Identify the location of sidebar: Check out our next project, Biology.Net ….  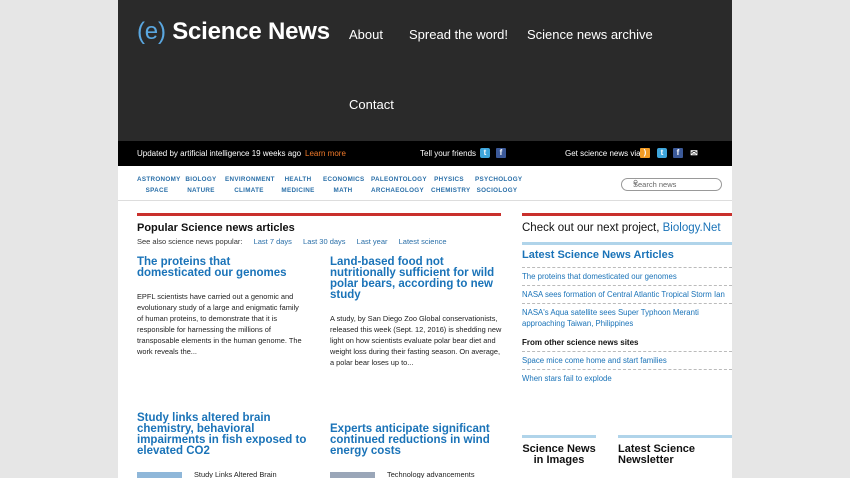
(627, 300).